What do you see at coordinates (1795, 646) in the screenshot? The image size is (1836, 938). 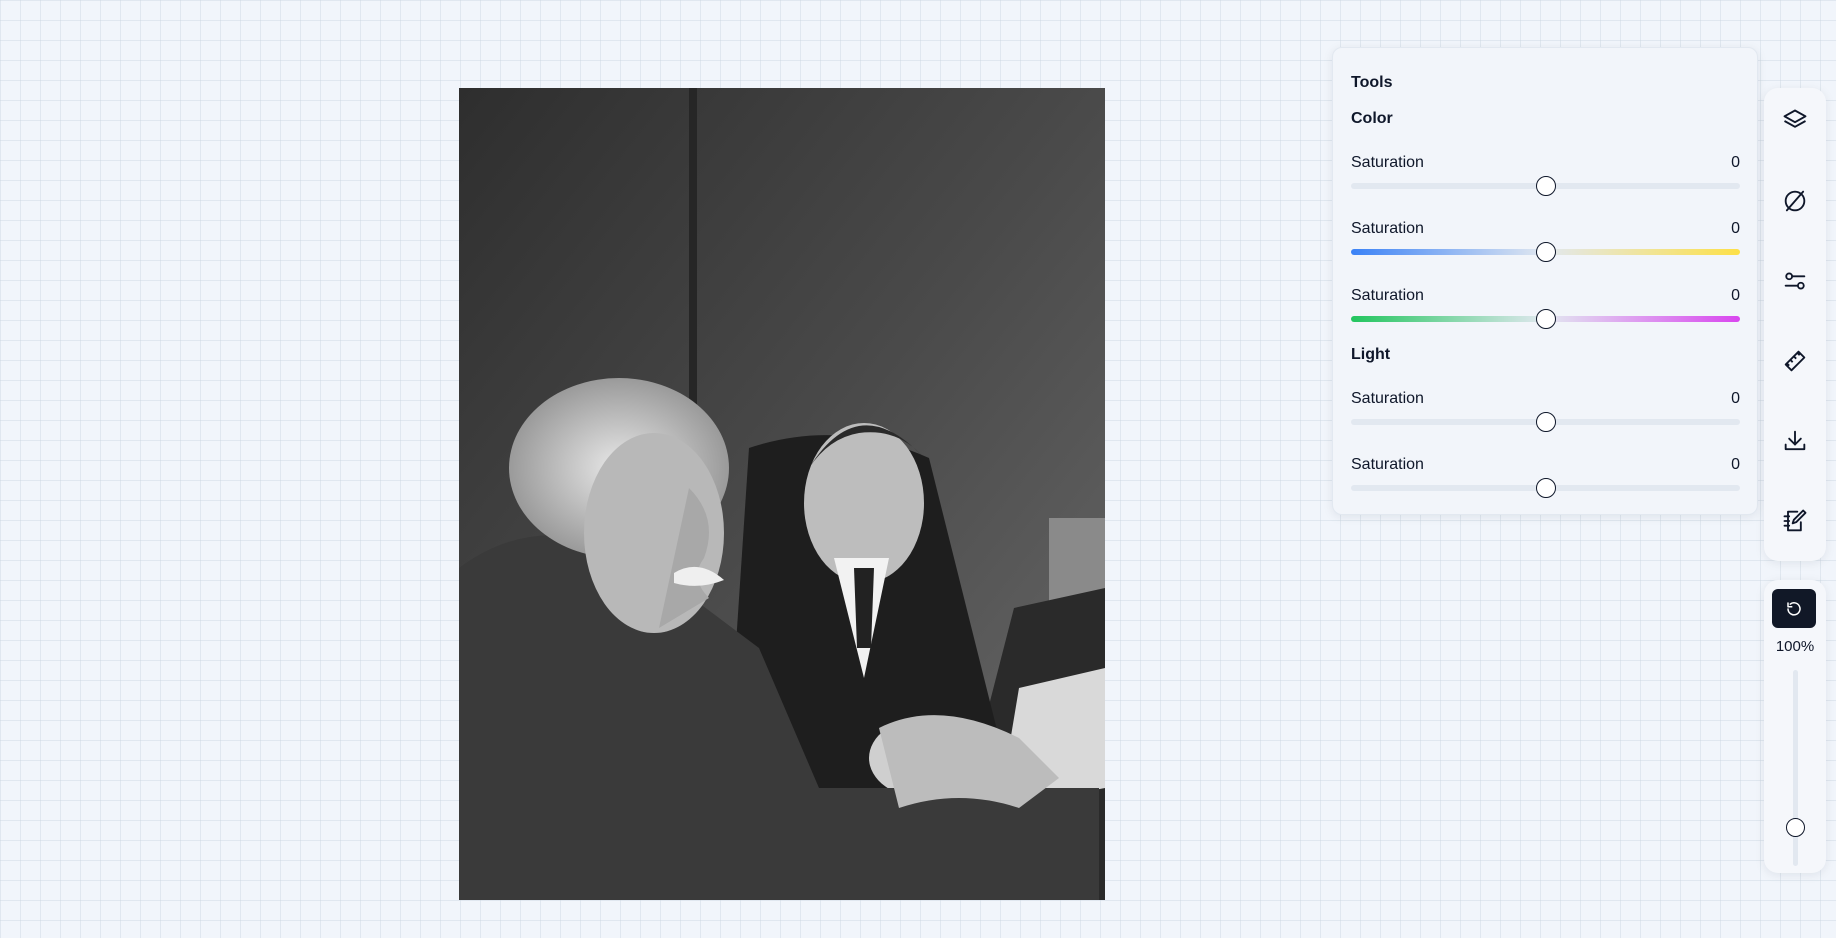 I see `zoom-level-label: 100%` at bounding box center [1795, 646].